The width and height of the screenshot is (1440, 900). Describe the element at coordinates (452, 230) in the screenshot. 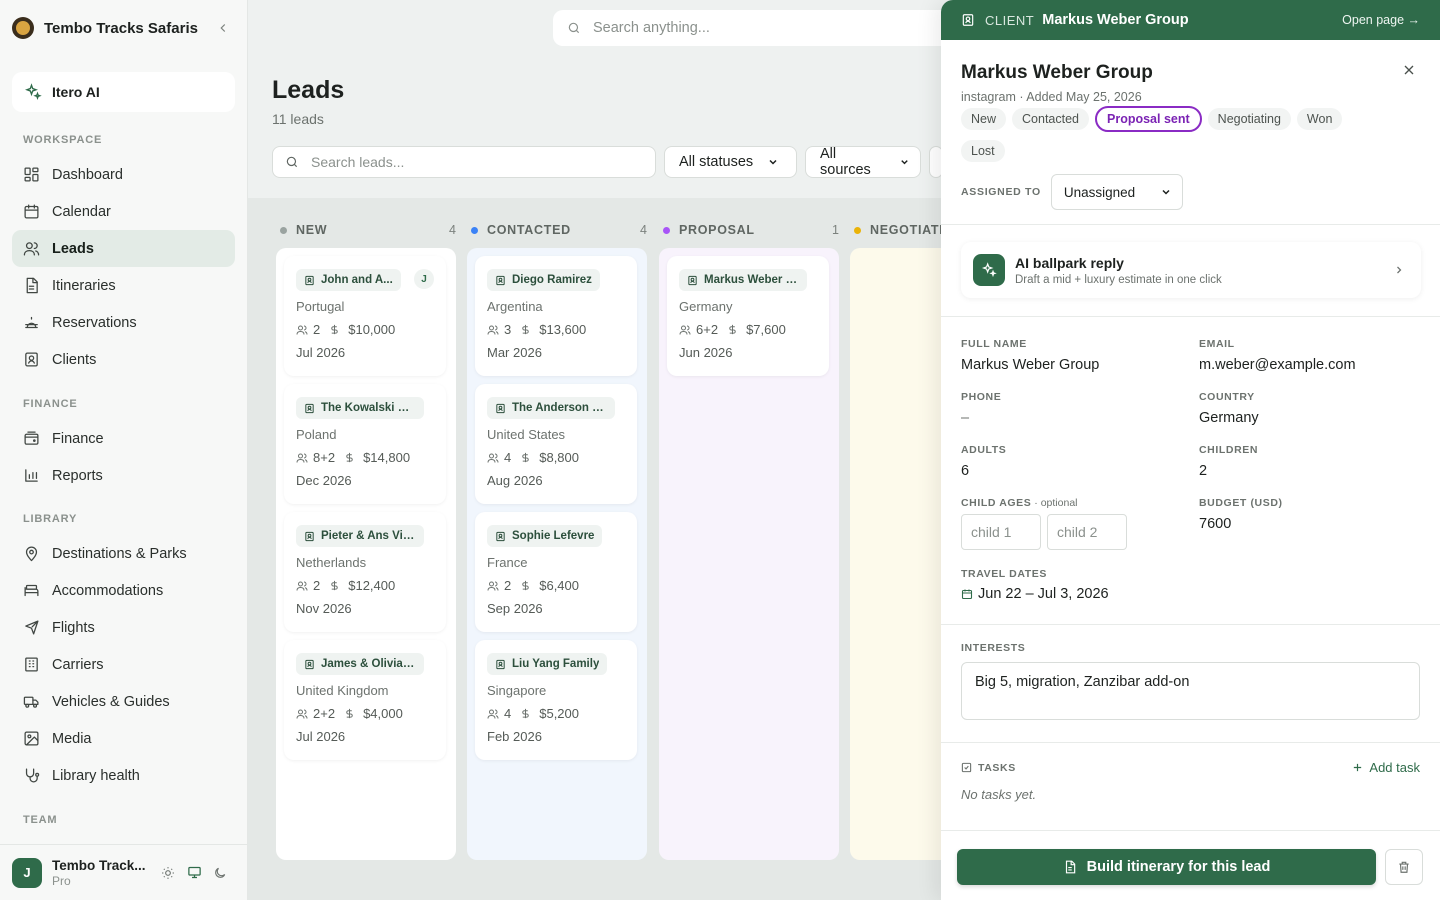

I see `column-count: 4` at that location.